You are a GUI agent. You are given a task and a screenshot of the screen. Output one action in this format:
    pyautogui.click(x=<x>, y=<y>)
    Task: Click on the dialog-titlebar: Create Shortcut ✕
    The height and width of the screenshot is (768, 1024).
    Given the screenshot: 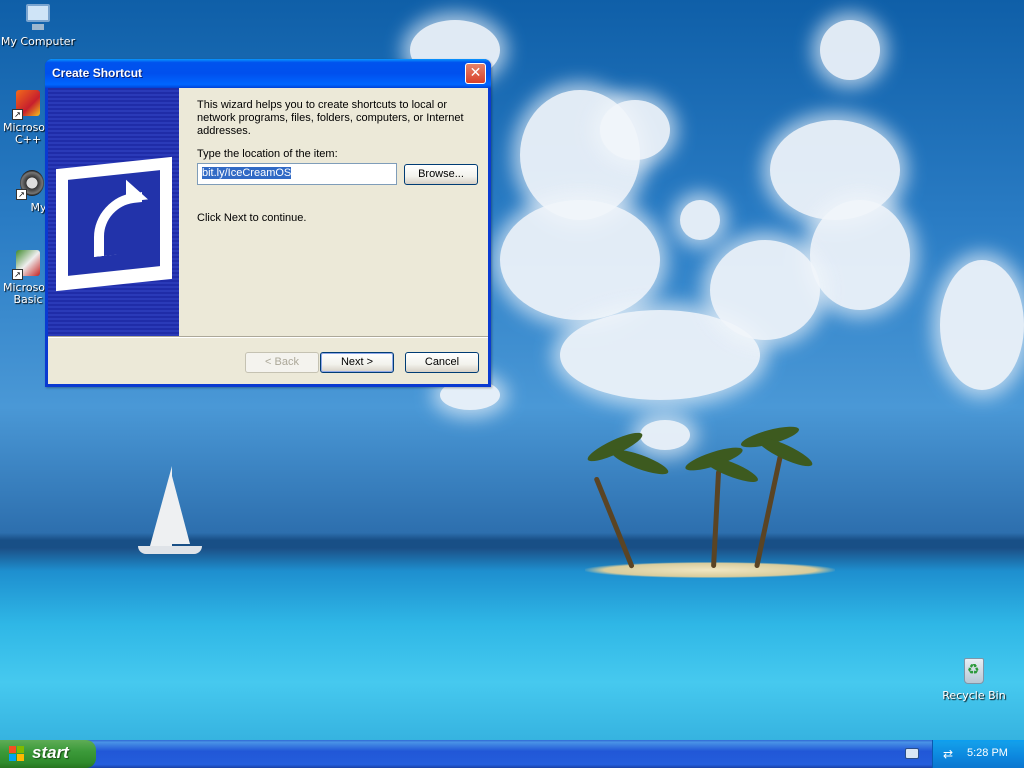 What is the action you would take?
    pyautogui.click(x=268, y=73)
    